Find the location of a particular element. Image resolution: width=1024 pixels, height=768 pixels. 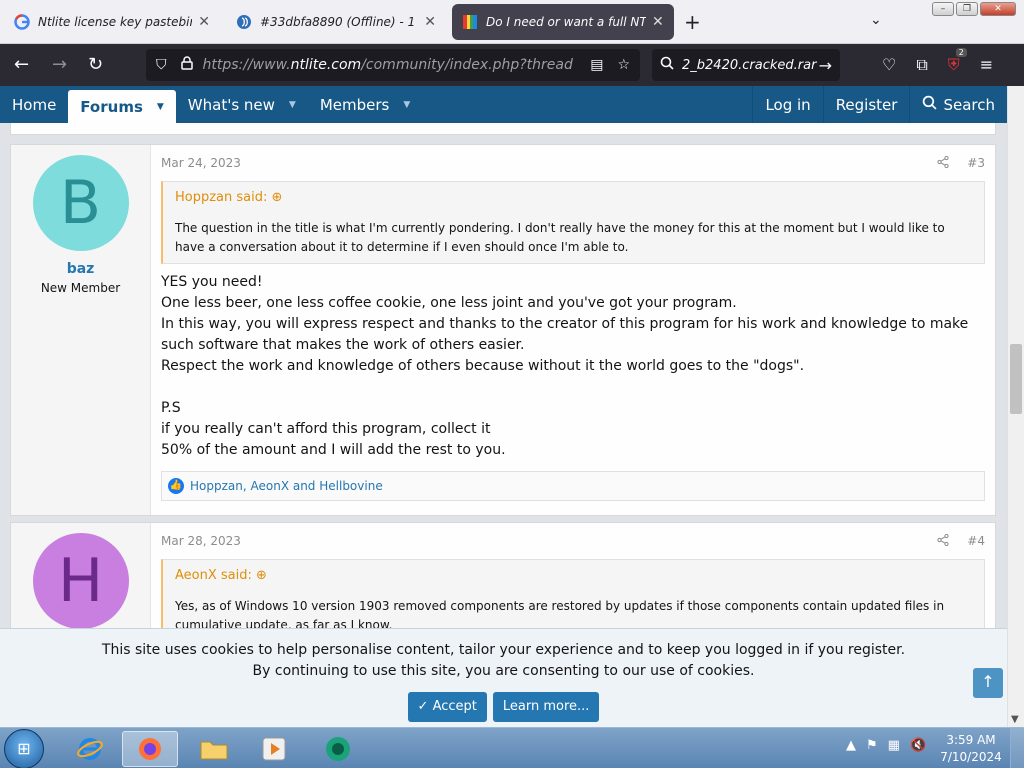

forward-arrow-icon: → is located at coordinates (59, 64).